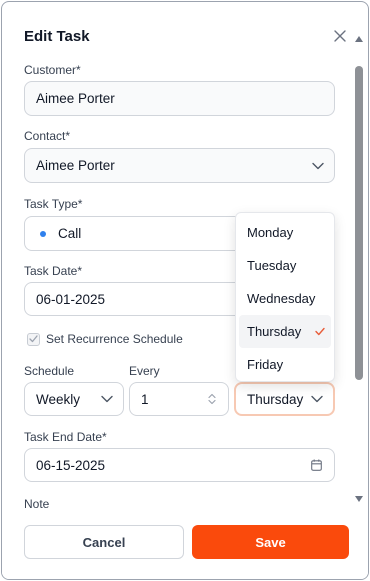 The height and width of the screenshot is (581, 370). I want to click on day-option-selected: Thursday, so click(285, 331).